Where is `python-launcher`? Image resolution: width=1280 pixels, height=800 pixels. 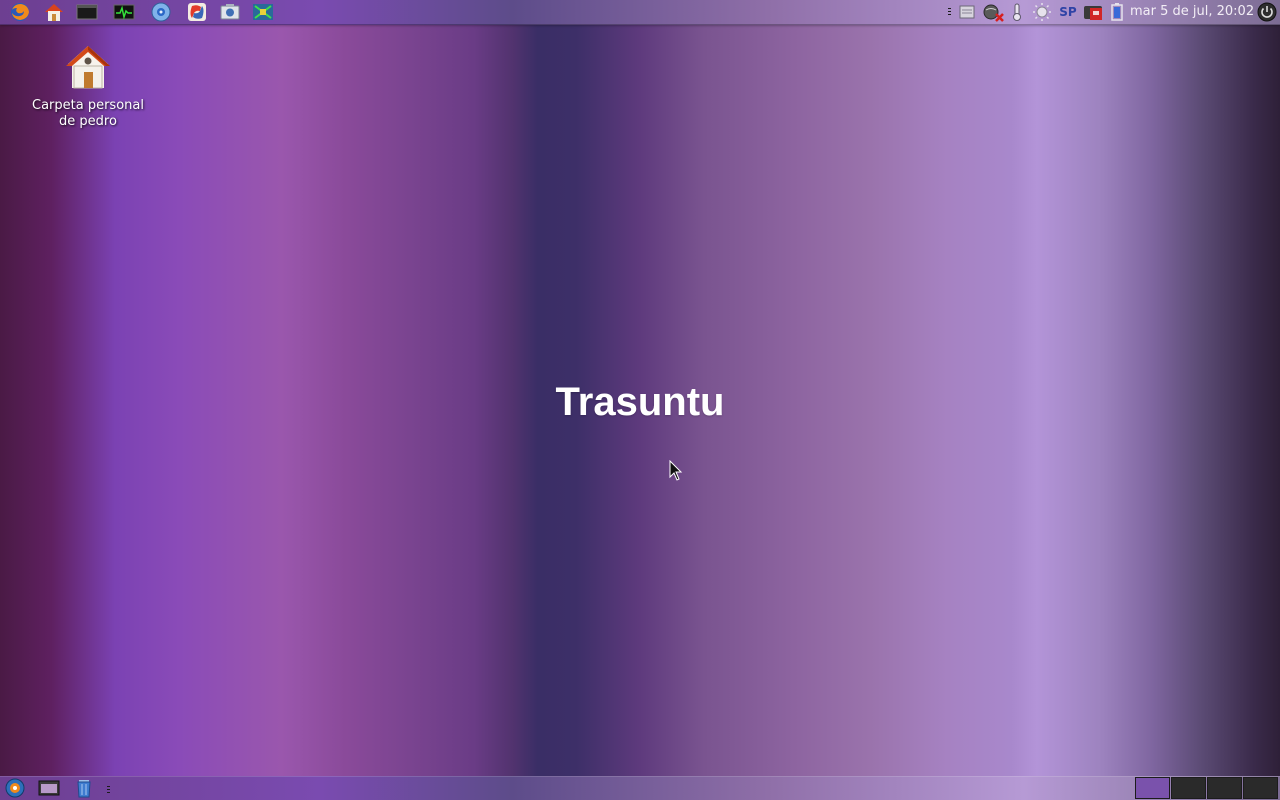
python-launcher is located at coordinates (197, 12).